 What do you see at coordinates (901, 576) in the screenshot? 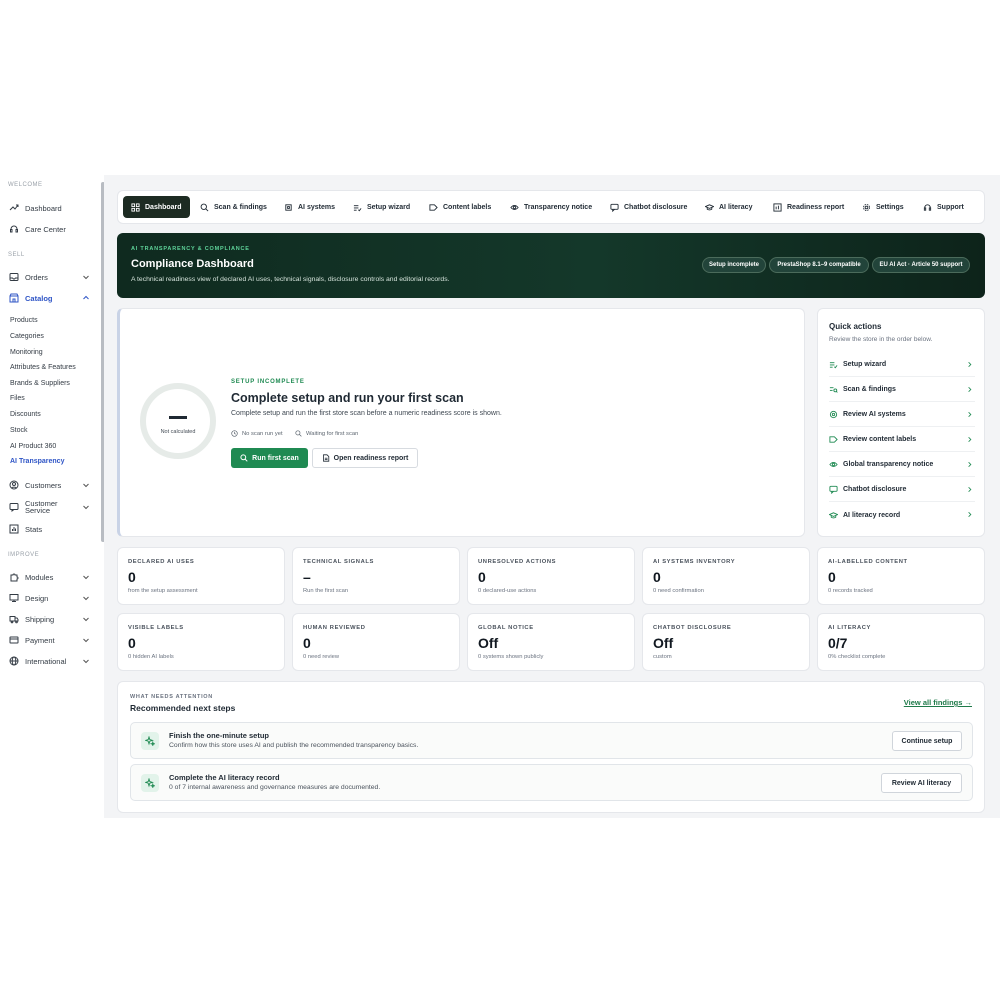
I see `stat-card-ai-labelled-content: AI-LABELLED CONTENT 0 0 records tracked` at bounding box center [901, 576].